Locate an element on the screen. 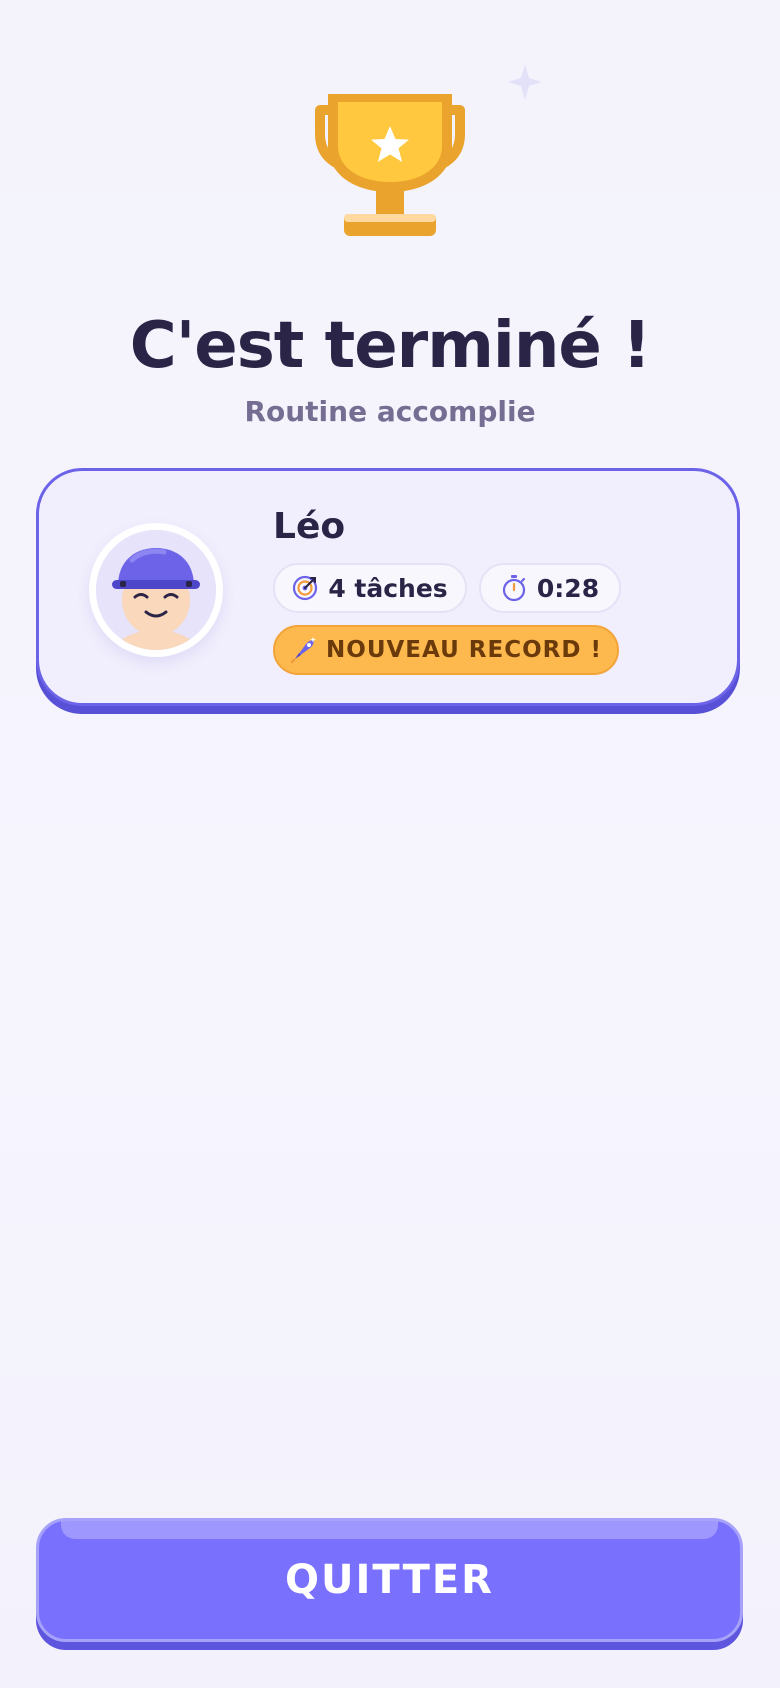 Image resolution: width=780 pixels, height=1688 pixels. child-name: Léo is located at coordinates (309, 526).